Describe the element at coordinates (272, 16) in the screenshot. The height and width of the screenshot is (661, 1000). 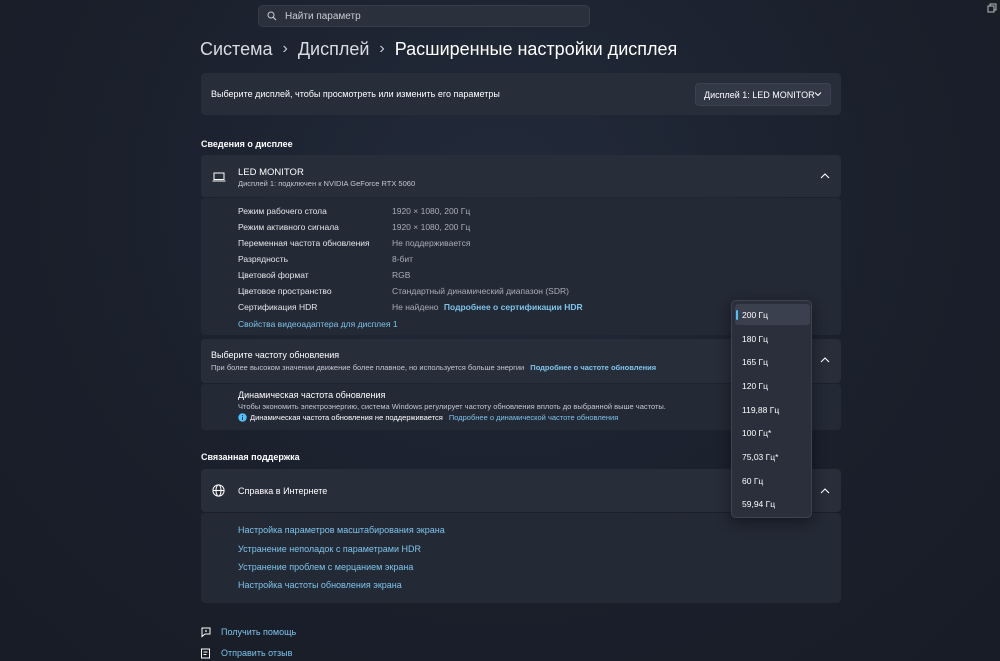
I see `search-icon` at that location.